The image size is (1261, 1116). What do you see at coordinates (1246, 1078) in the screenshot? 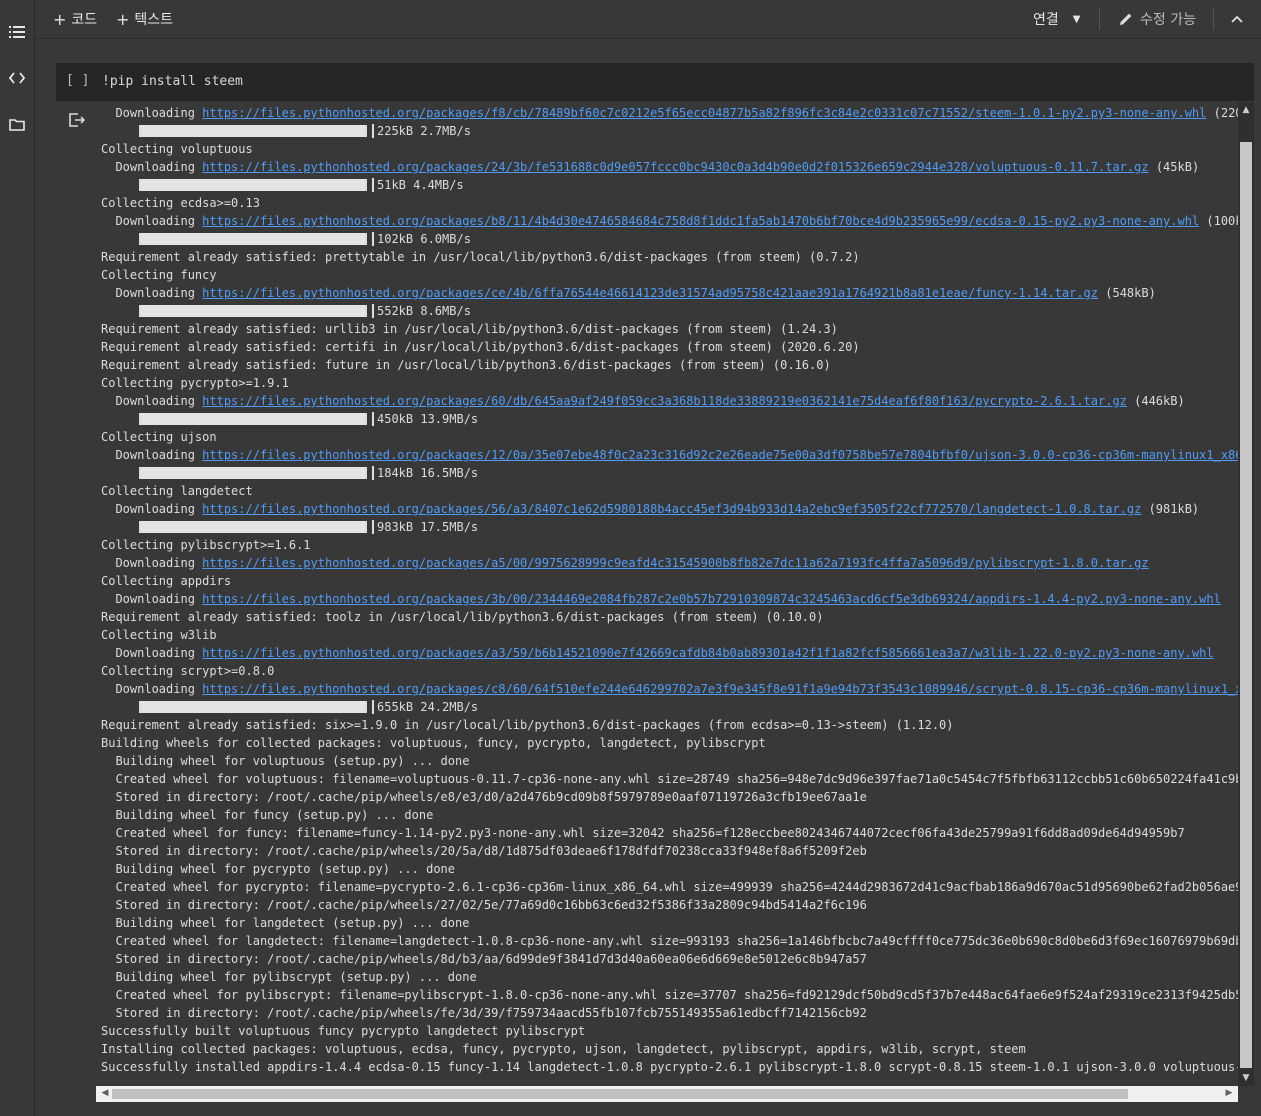
I see `scroll-down-icon: ▼` at bounding box center [1246, 1078].